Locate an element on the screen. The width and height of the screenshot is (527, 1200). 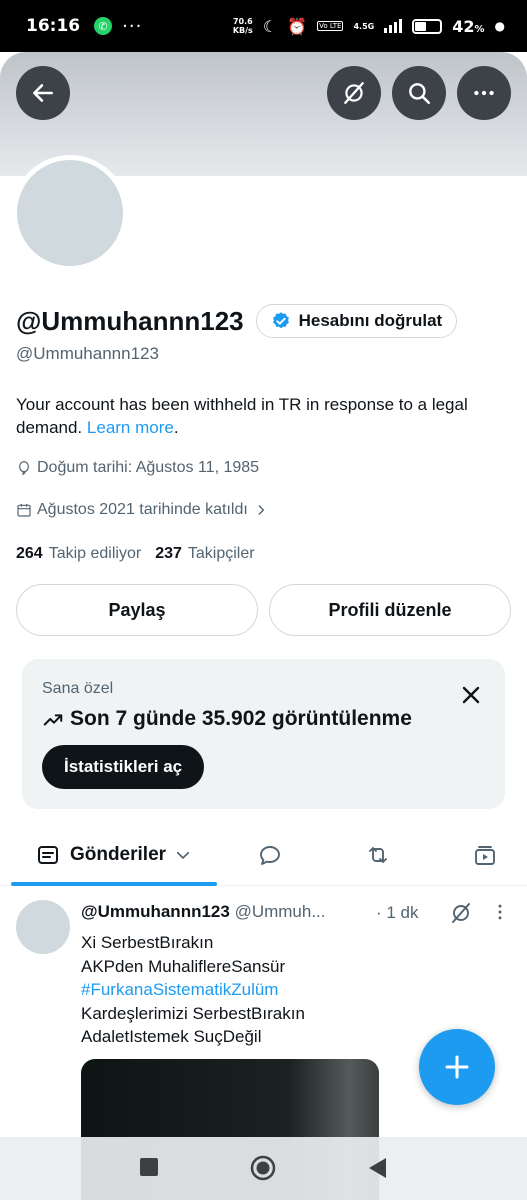
card-title: Son 7 günde 35.902 görüntülenme is located at coordinates (227, 719).